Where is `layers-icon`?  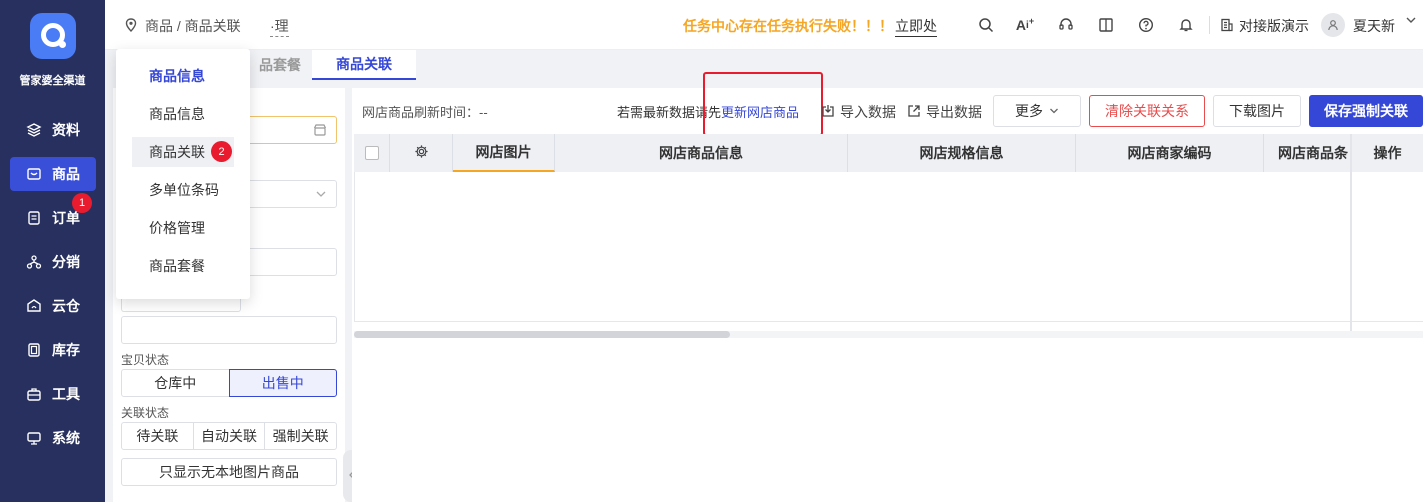 layers-icon is located at coordinates (34, 130).